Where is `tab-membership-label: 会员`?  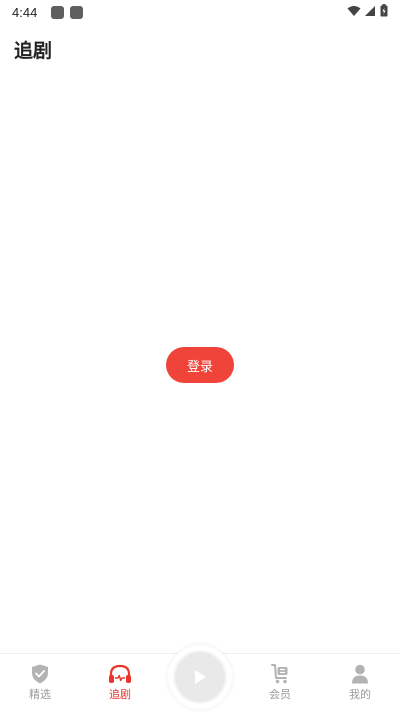
tab-membership-label: 会员 is located at coordinates (280, 694).